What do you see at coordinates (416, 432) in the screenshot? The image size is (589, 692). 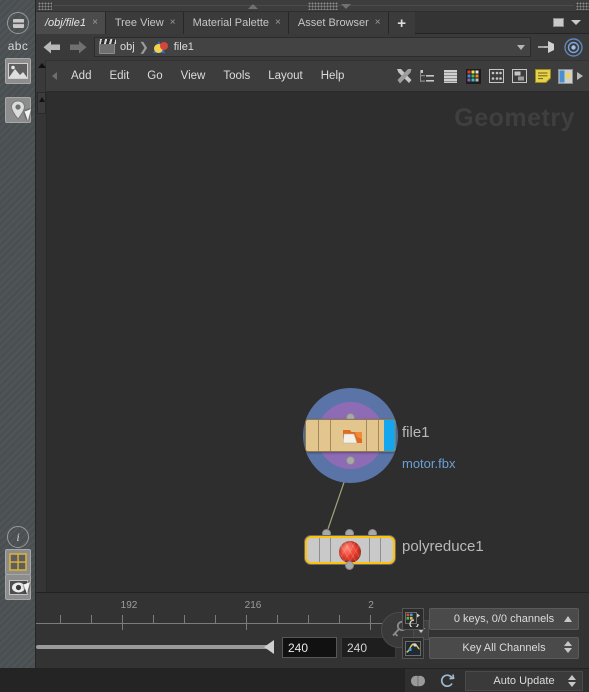 I see `node-file1-label: file1` at bounding box center [416, 432].